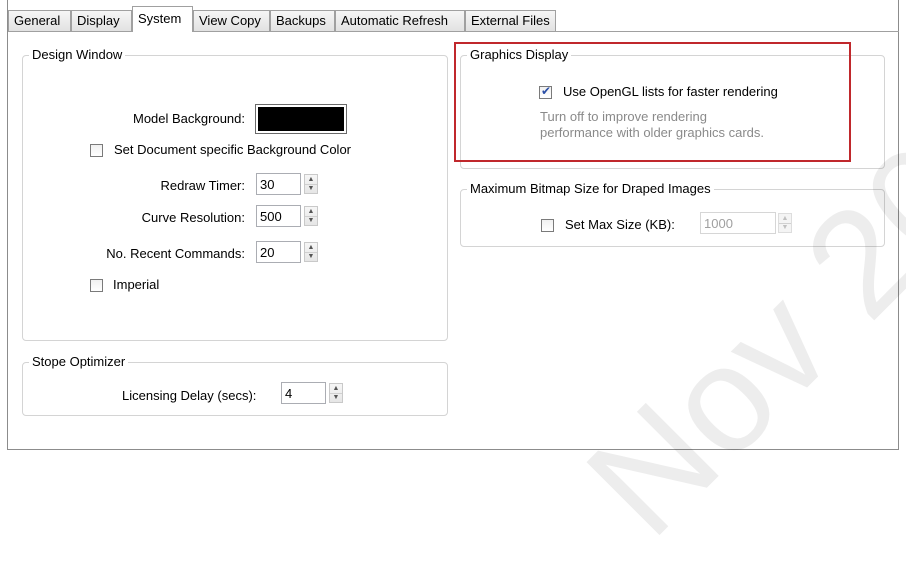 Image resolution: width=906 pixels, height=566 pixels. I want to click on redraw-timer-spinner: ▲ ▼, so click(293, 184).